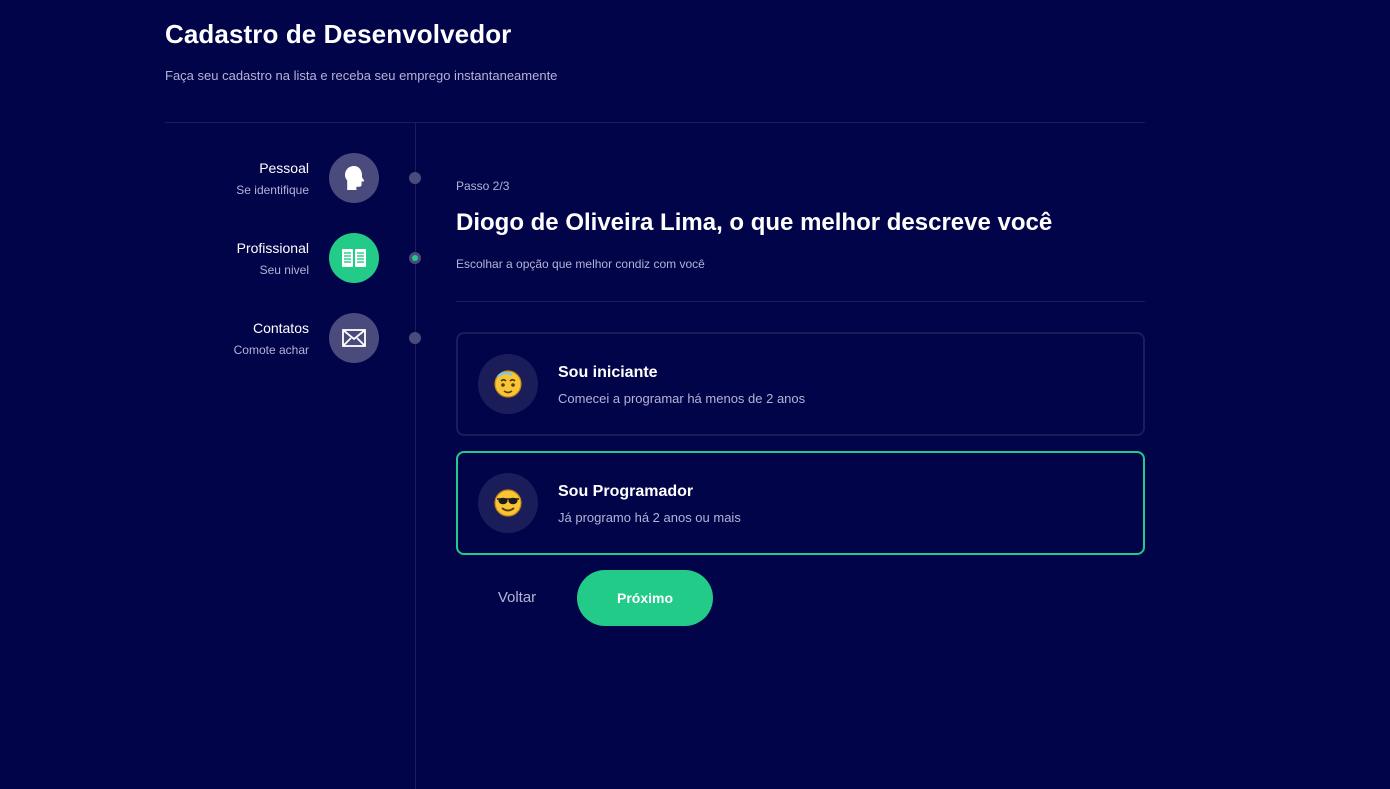 Image resolution: width=1390 pixels, height=789 pixels. Describe the element at coordinates (271, 350) in the screenshot. I see `step-subtitle: Comote achar` at that location.